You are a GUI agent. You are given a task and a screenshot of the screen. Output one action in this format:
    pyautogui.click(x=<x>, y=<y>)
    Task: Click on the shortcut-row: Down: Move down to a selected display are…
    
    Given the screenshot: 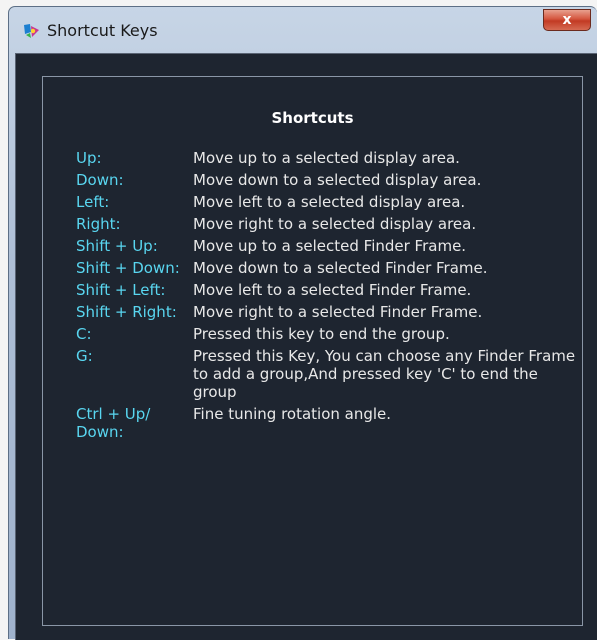 What is the action you would take?
    pyautogui.click(x=326, y=180)
    